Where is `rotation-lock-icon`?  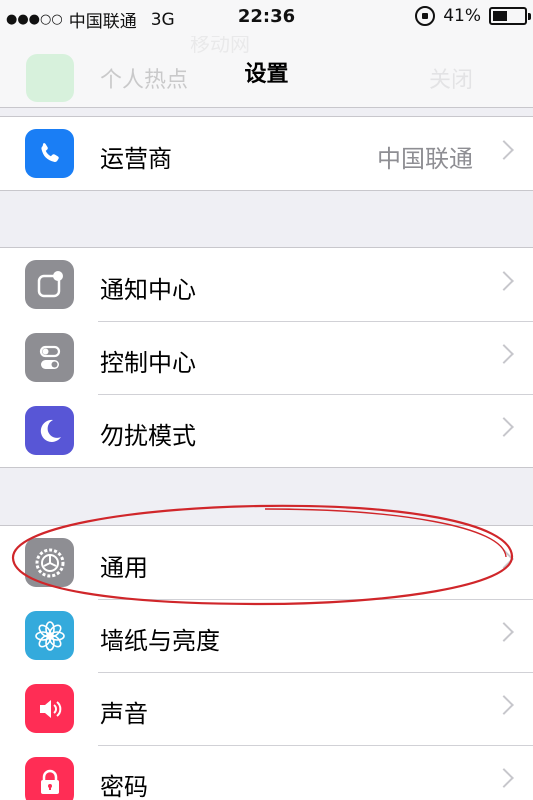
rotation-lock-icon is located at coordinates (425, 16).